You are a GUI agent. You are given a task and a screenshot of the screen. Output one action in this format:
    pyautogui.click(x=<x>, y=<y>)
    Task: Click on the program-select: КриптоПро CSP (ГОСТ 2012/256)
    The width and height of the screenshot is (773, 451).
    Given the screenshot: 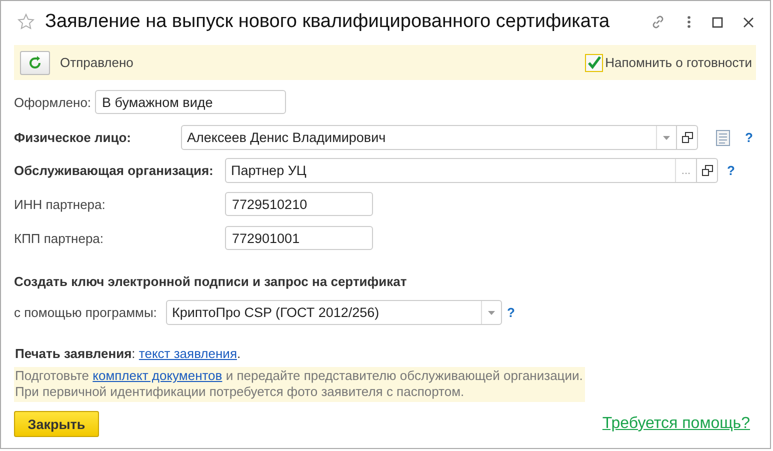 What is the action you would take?
    pyautogui.click(x=334, y=312)
    